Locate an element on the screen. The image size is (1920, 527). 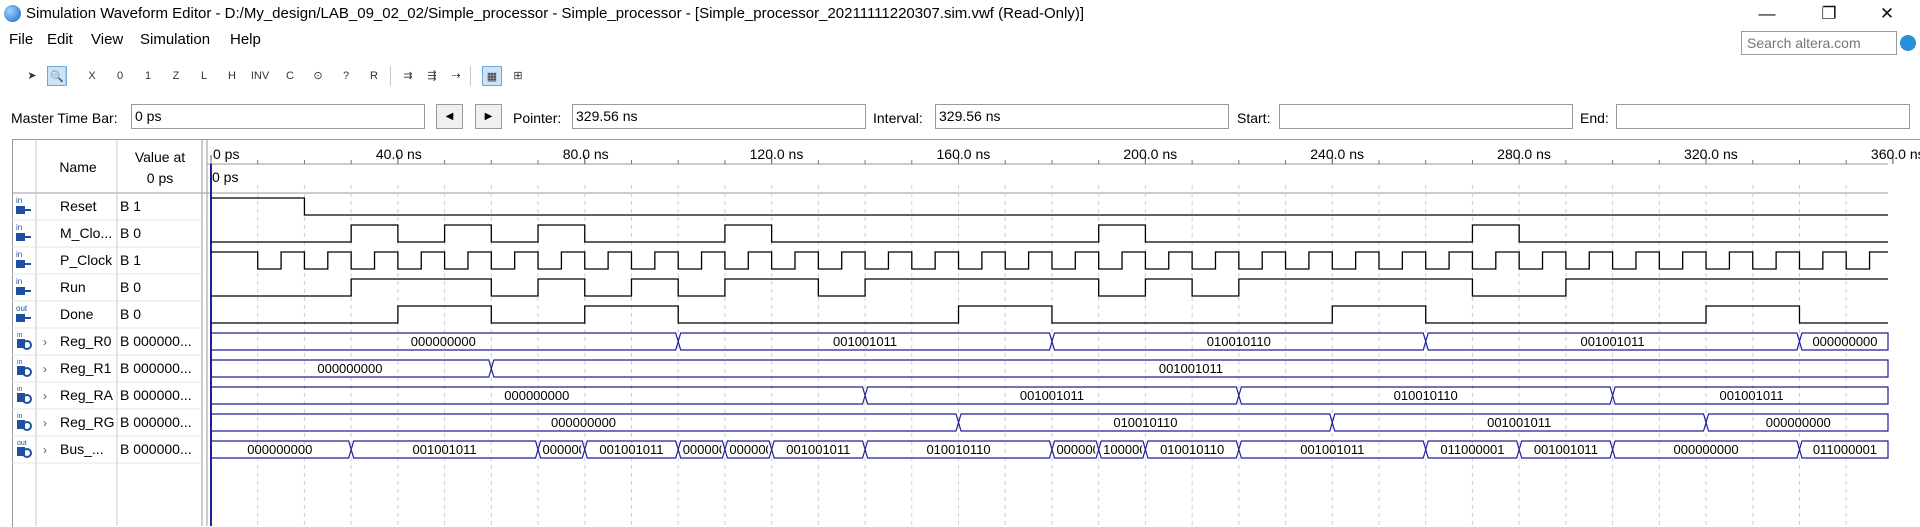
bus-value-label: 100000000 is located at coordinates (1135, 449).